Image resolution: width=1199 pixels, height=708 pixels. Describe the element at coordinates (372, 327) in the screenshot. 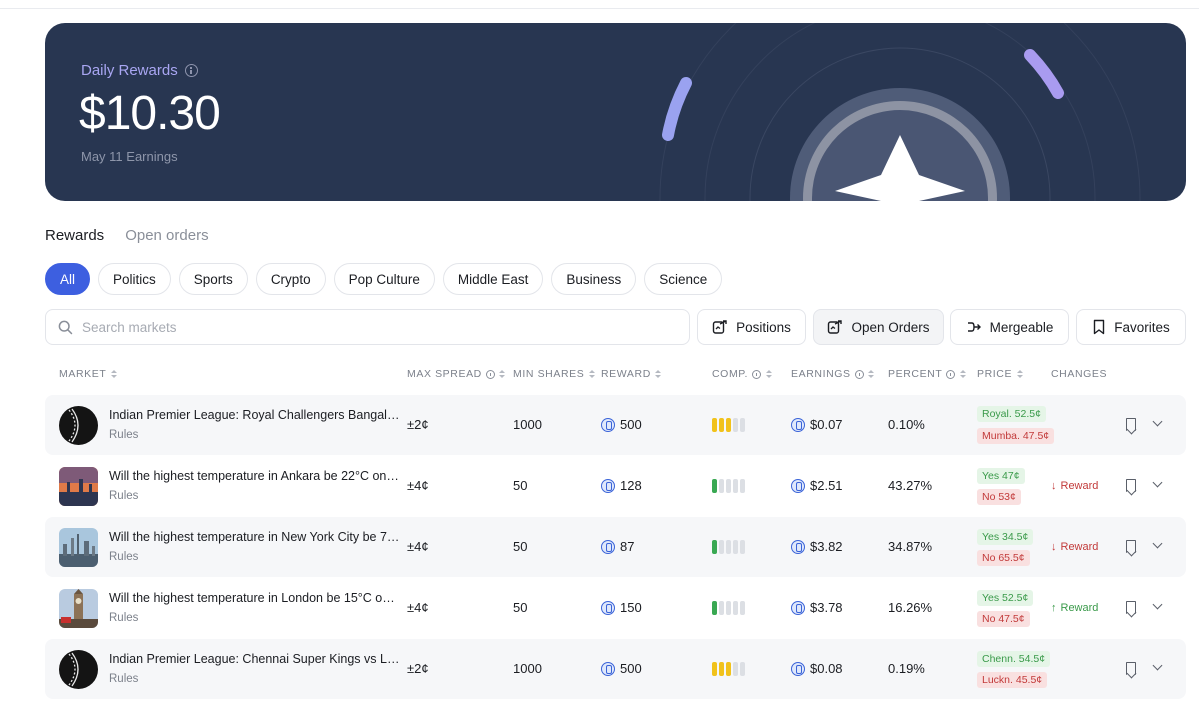

I see `search-input` at that location.